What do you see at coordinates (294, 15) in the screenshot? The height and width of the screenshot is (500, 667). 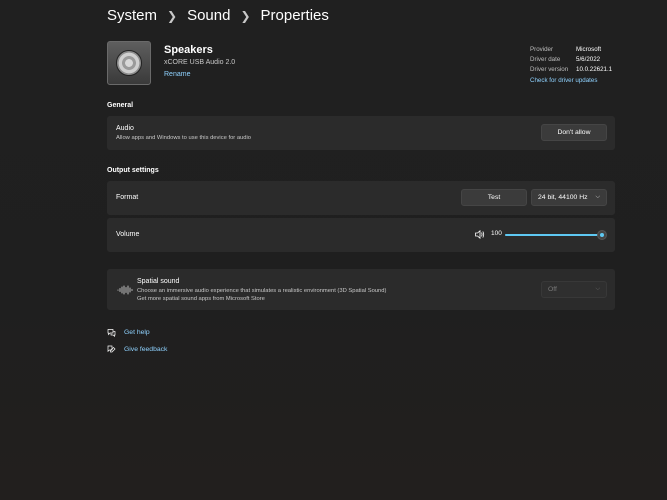 I see `breadcrumb-properties: Properties` at bounding box center [294, 15].